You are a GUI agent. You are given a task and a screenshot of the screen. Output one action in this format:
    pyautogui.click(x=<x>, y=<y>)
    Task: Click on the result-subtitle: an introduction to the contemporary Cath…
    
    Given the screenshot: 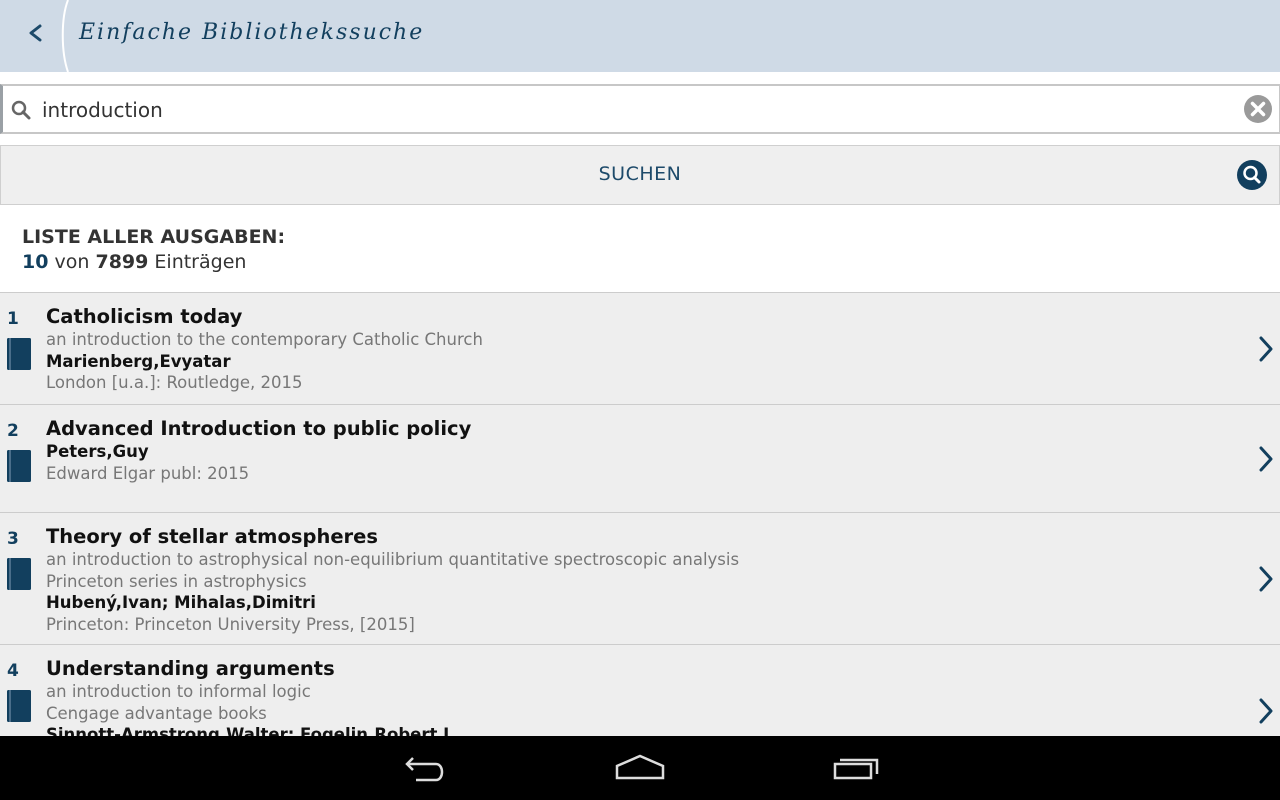 What is the action you would take?
    pyautogui.click(x=264, y=339)
    